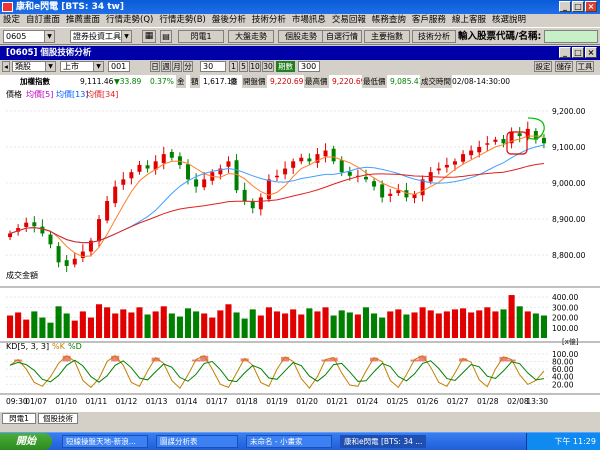 This screenshot has width=600, height=450. I want to click on menu-item-help: 核選說明, so click(509, 20).